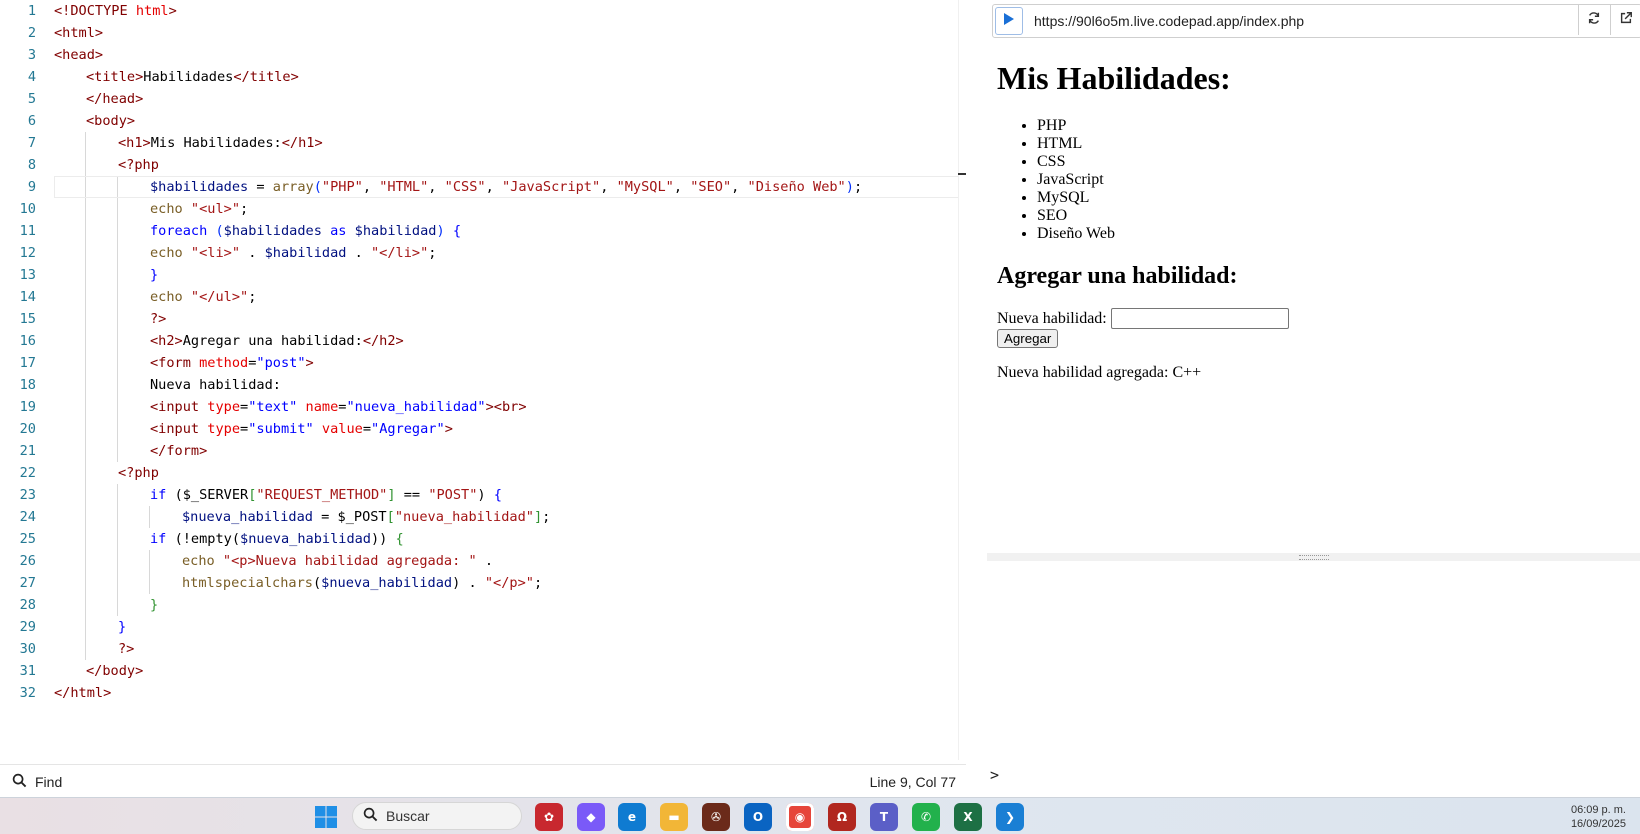 The width and height of the screenshot is (1640, 834). What do you see at coordinates (483, 33) in the screenshot?
I see `code-line: 2 <html>` at bounding box center [483, 33].